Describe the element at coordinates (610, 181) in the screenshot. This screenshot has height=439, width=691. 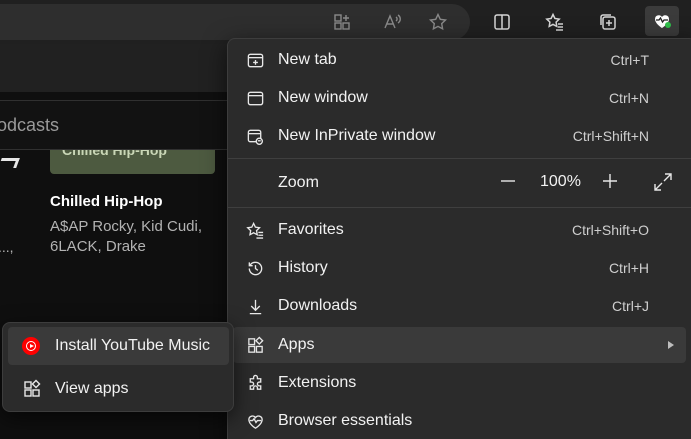
I see `zoom-in-button` at that location.